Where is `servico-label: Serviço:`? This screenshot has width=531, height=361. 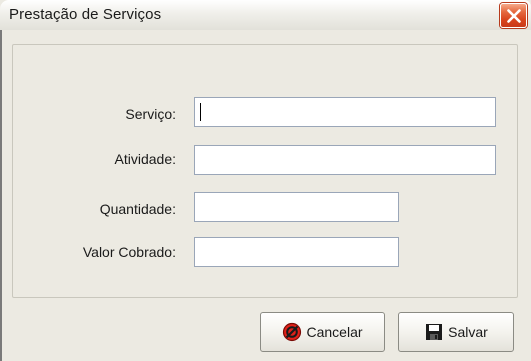
servico-label: Serviço: is located at coordinates (150, 114).